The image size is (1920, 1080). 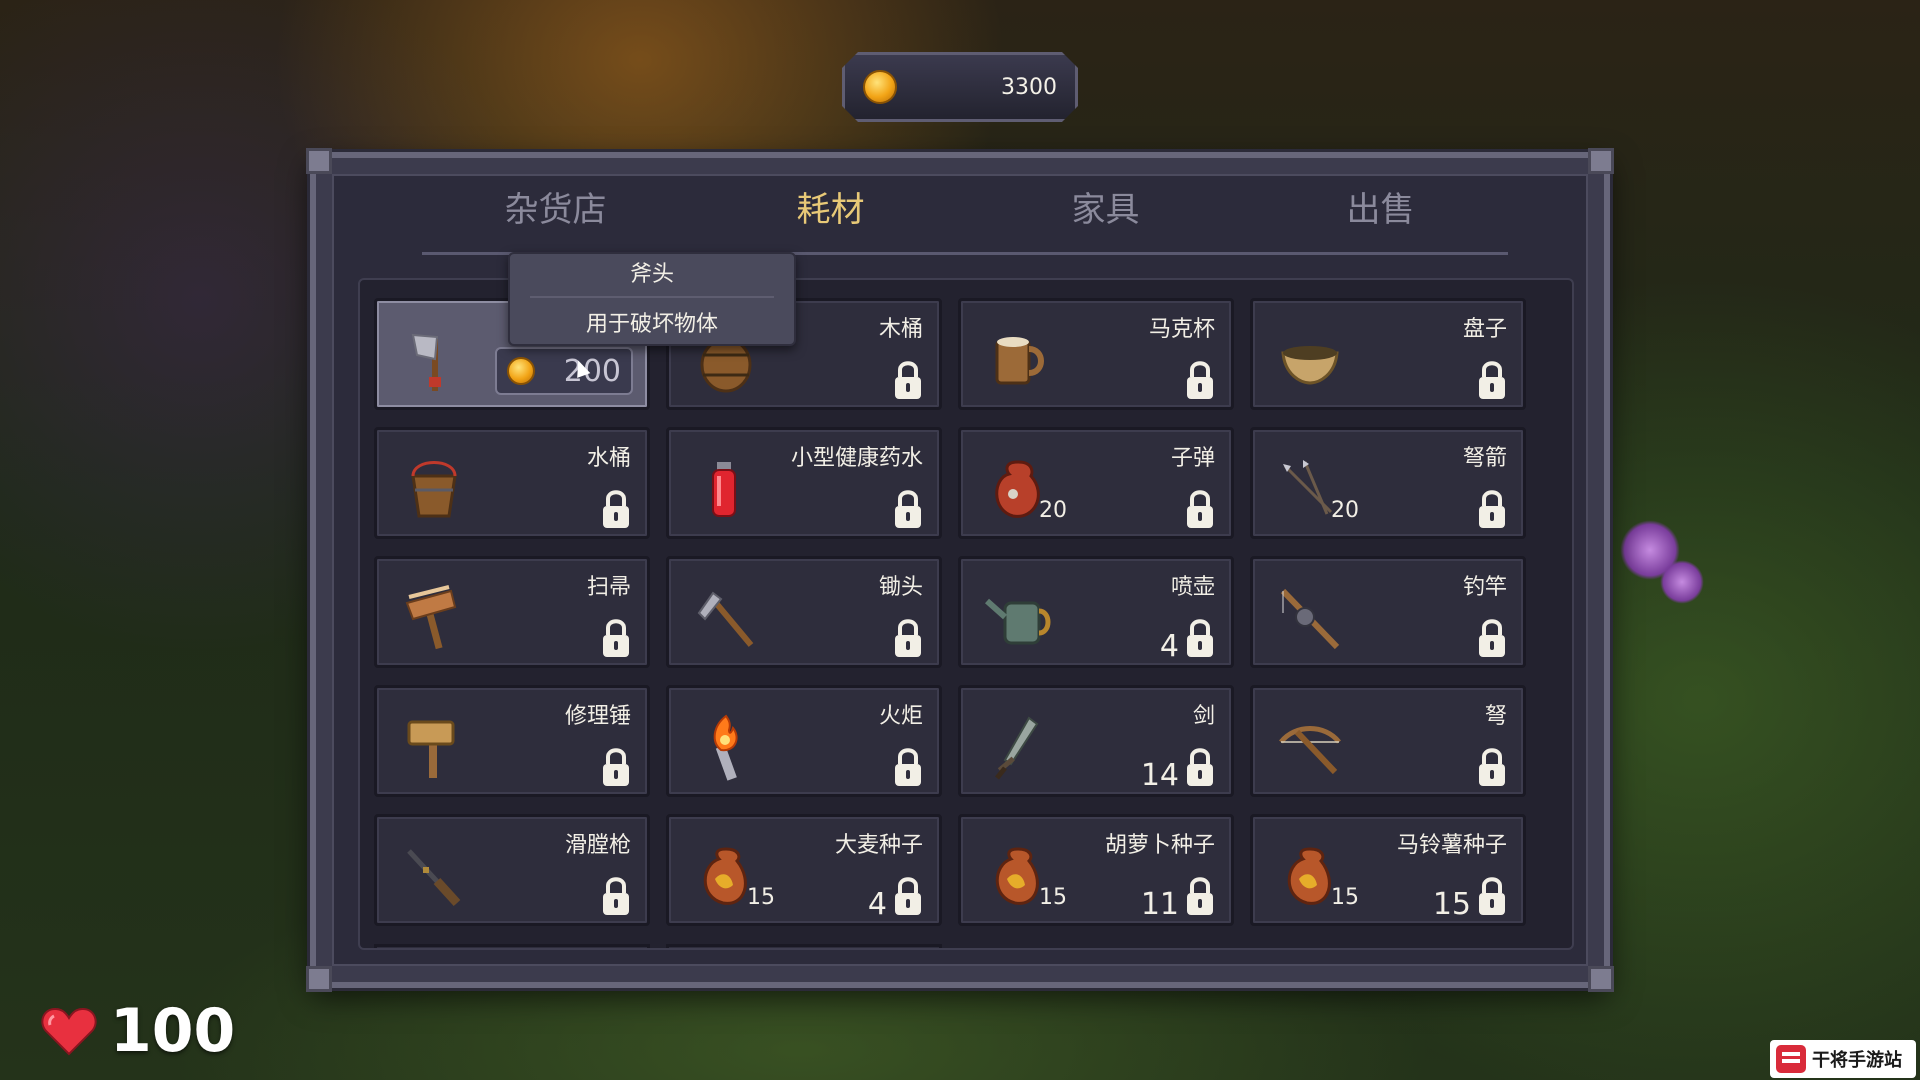 What do you see at coordinates (1484, 587) in the screenshot?
I see `item-name: 钓竿` at bounding box center [1484, 587].